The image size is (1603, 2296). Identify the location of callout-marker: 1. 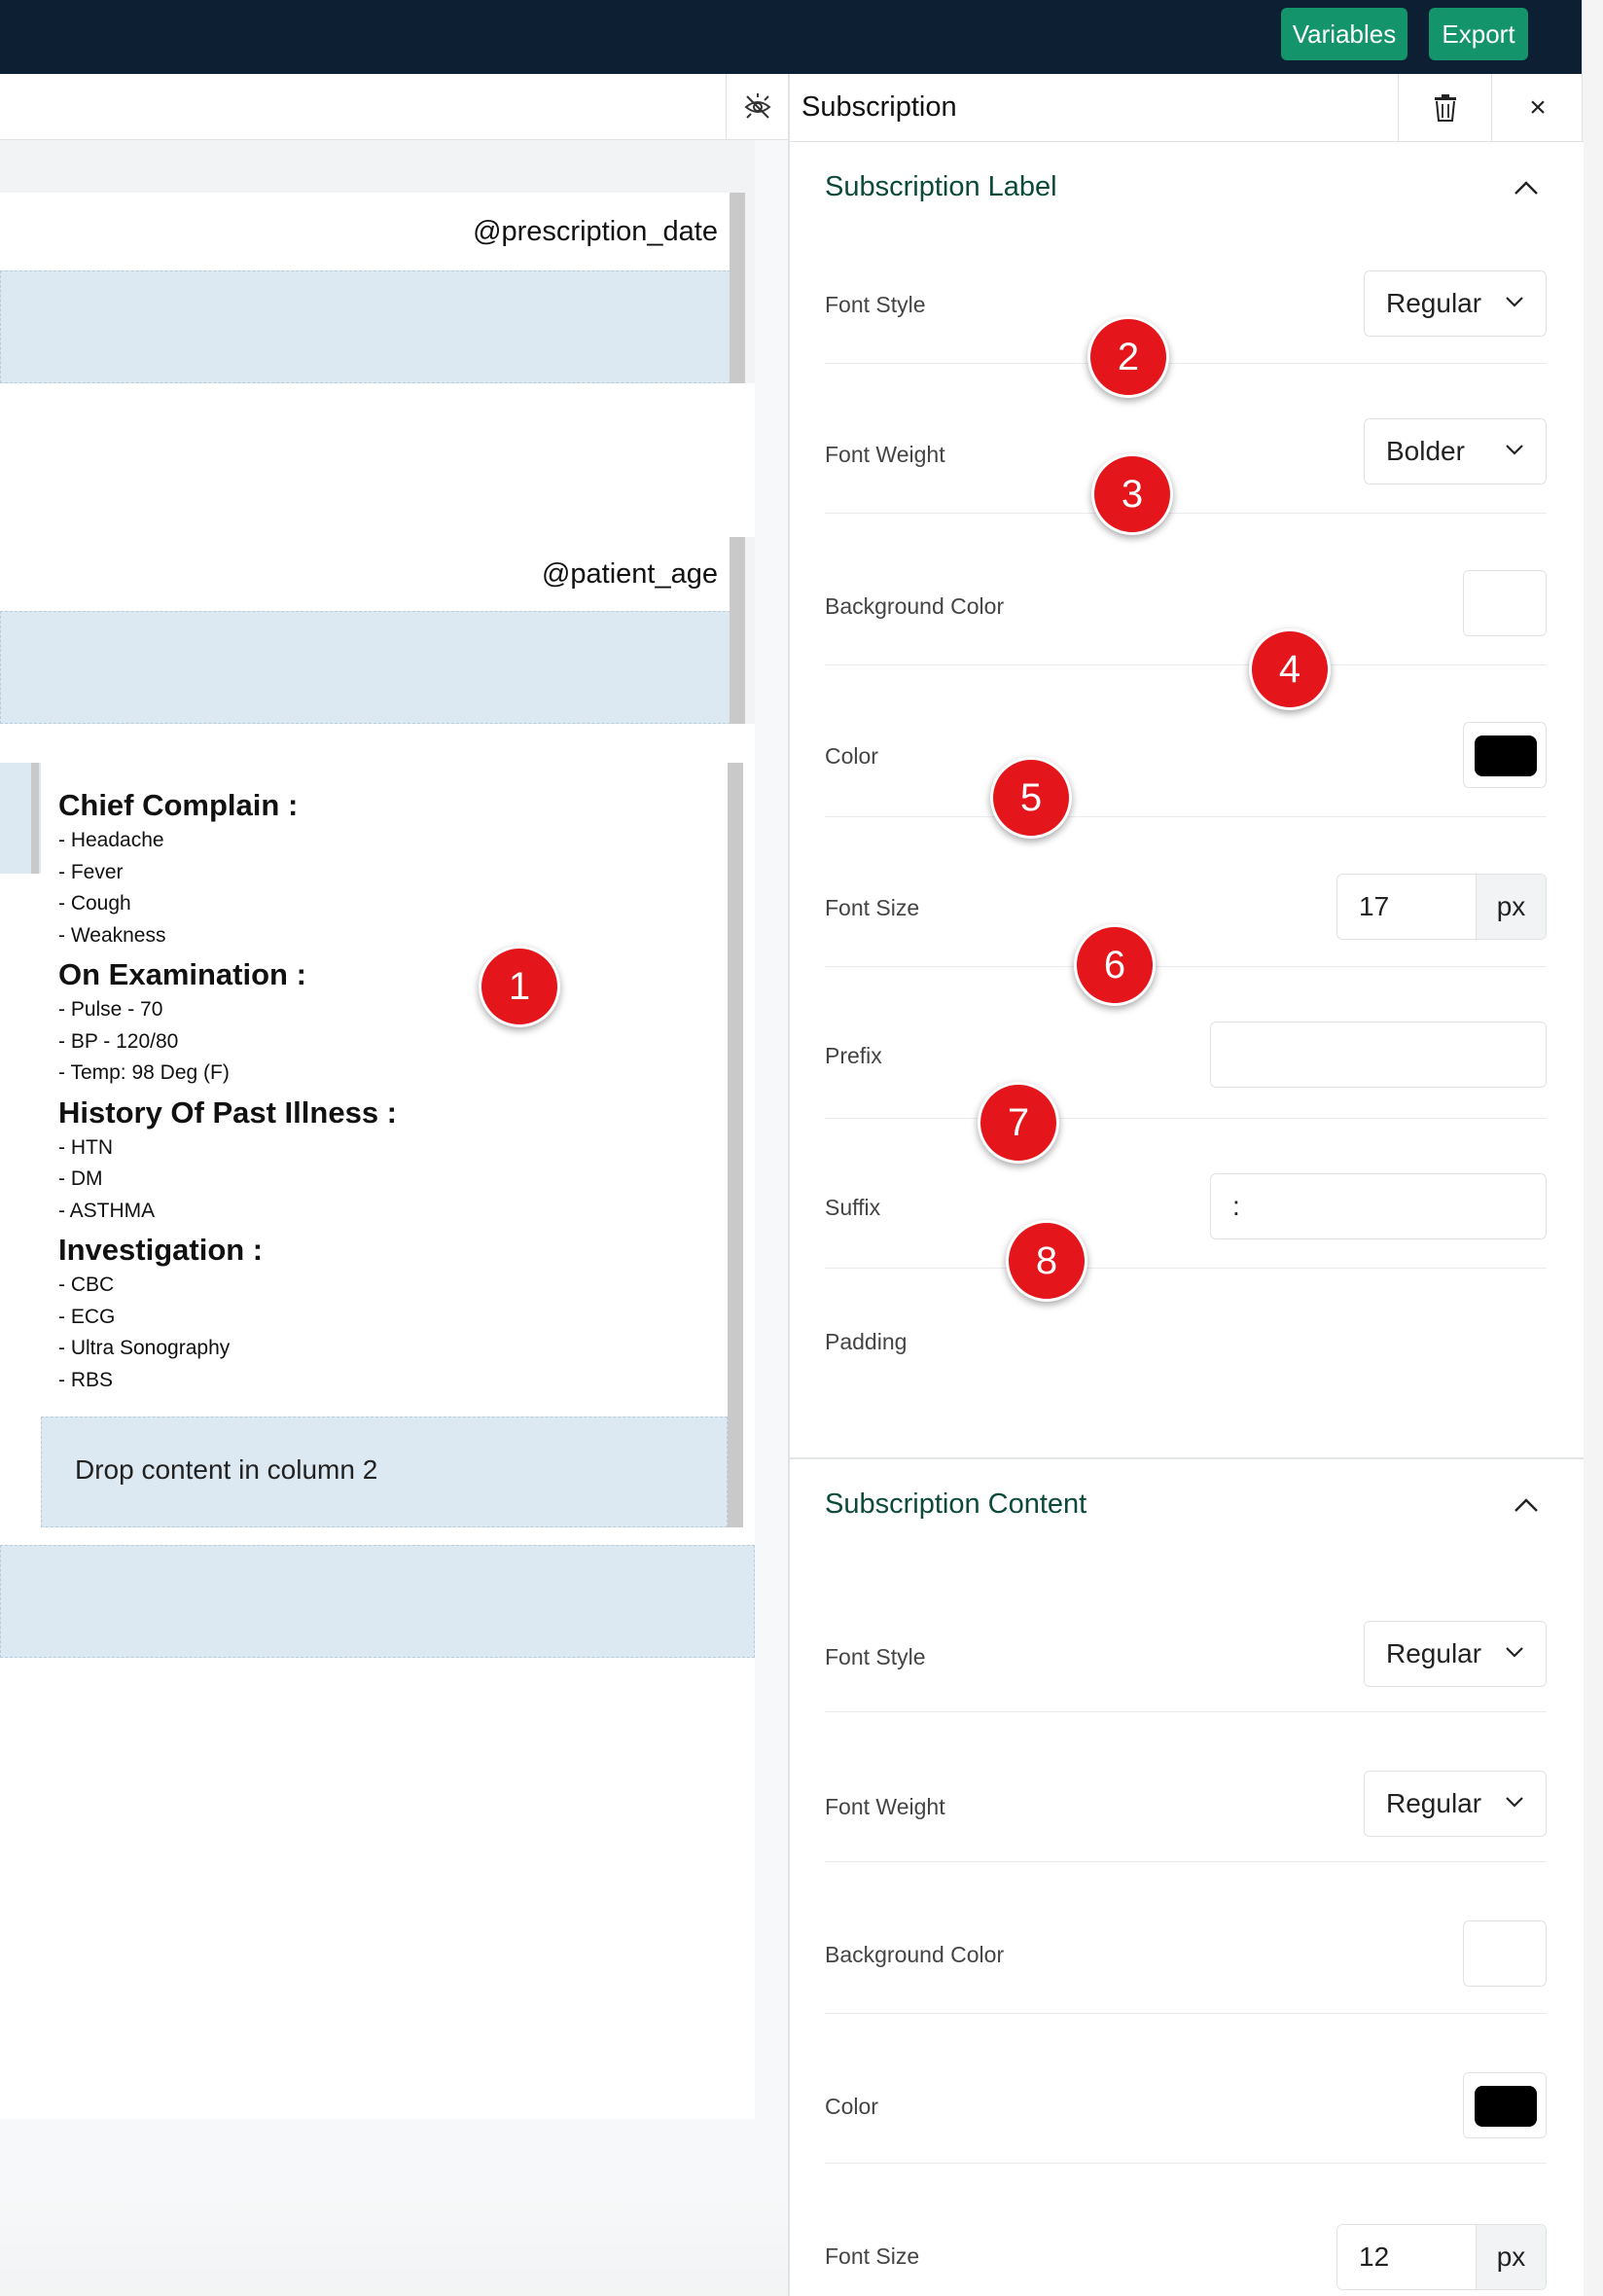
(519, 986).